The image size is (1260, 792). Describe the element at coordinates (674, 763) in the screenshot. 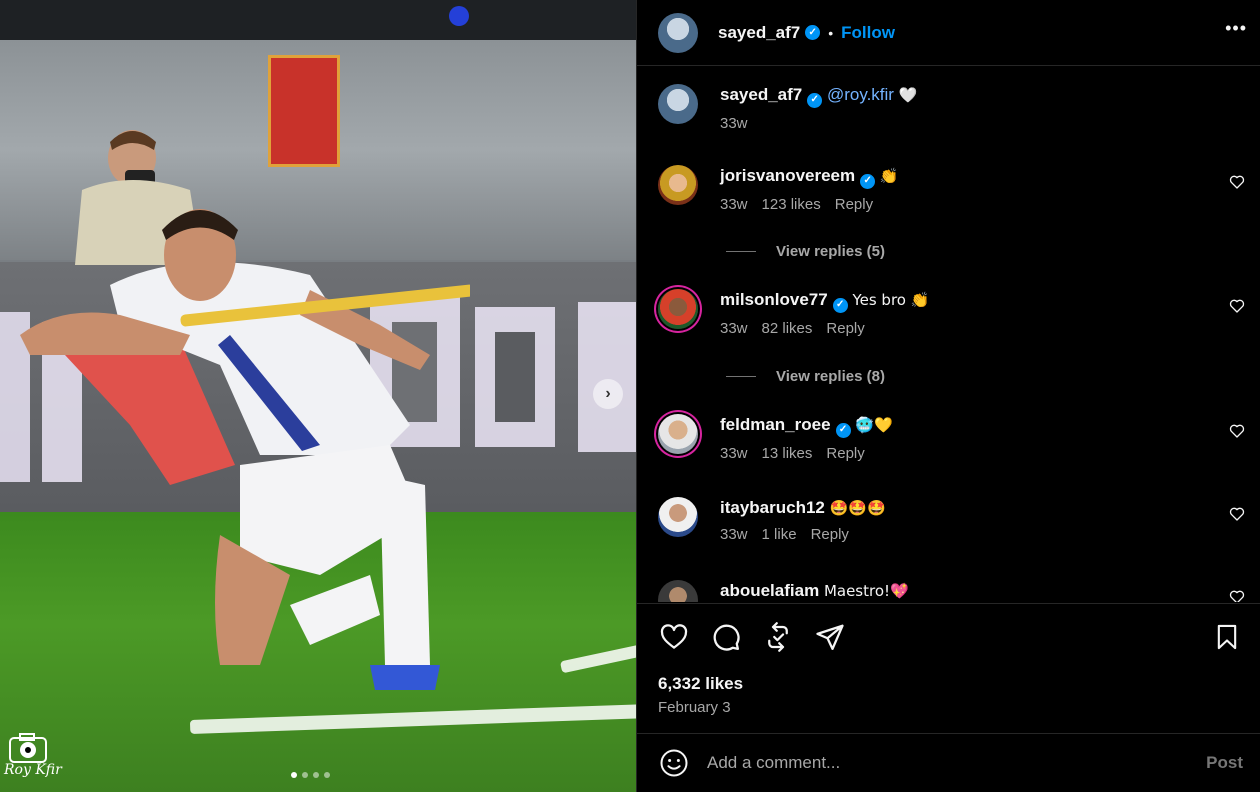

I see `emoji-picker-icon` at that location.